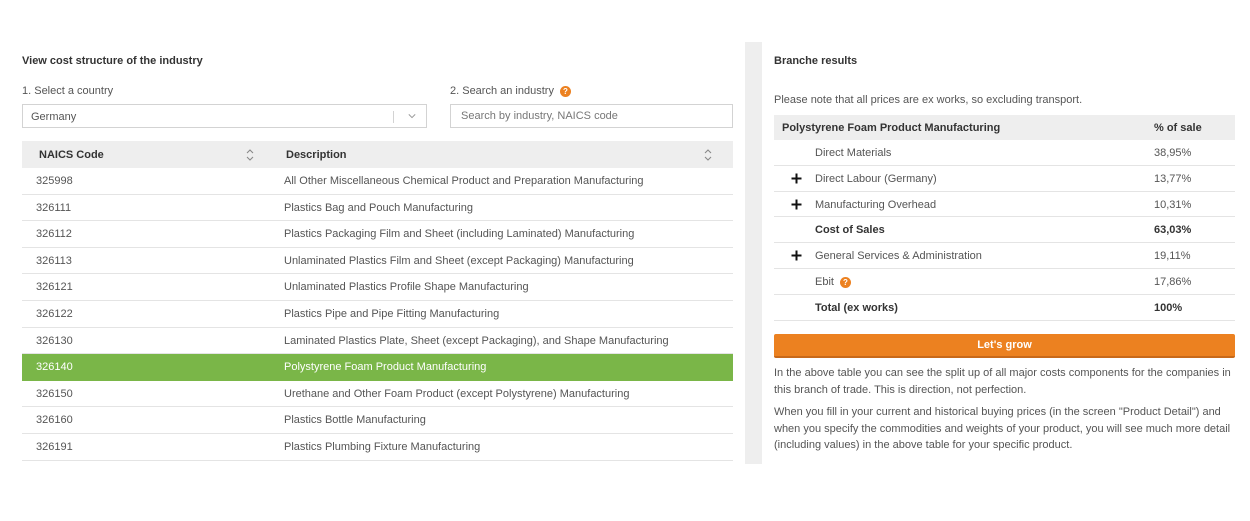 Image resolution: width=1250 pixels, height=521 pixels. I want to click on results-row: Cost of Sales 63,03%, so click(1004, 230).